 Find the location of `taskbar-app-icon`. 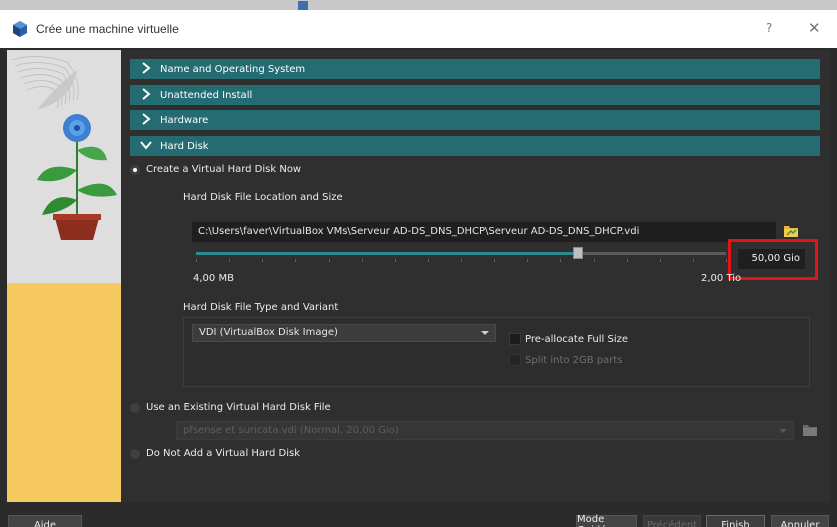

taskbar-app-icon is located at coordinates (303, 5).